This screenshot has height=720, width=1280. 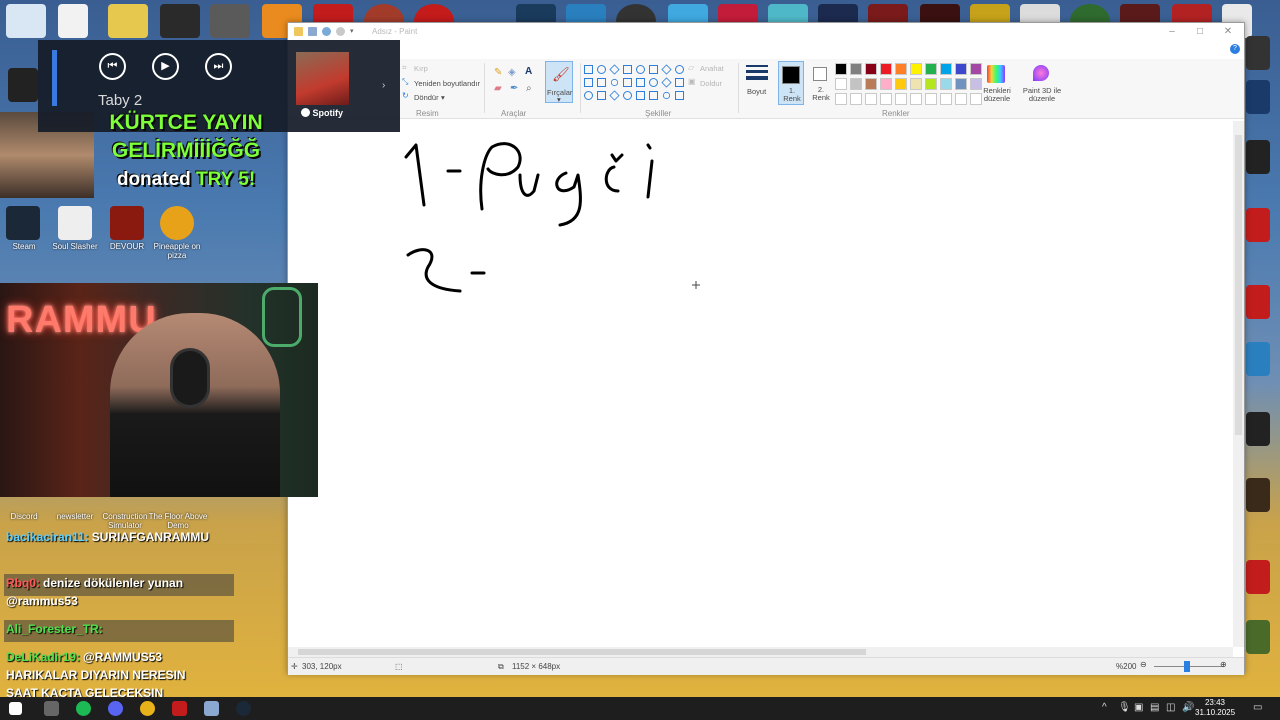 What do you see at coordinates (1257, 707) in the screenshot?
I see `notifications-icon: ▭` at bounding box center [1257, 707].